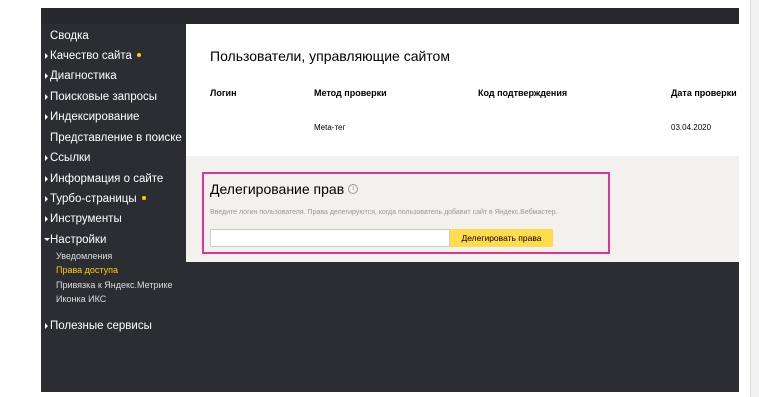 Image resolution: width=759 pixels, height=397 pixels. What do you see at coordinates (93, 199) in the screenshot?
I see `sidebar-item-label: Турбо-страницы` at bounding box center [93, 199].